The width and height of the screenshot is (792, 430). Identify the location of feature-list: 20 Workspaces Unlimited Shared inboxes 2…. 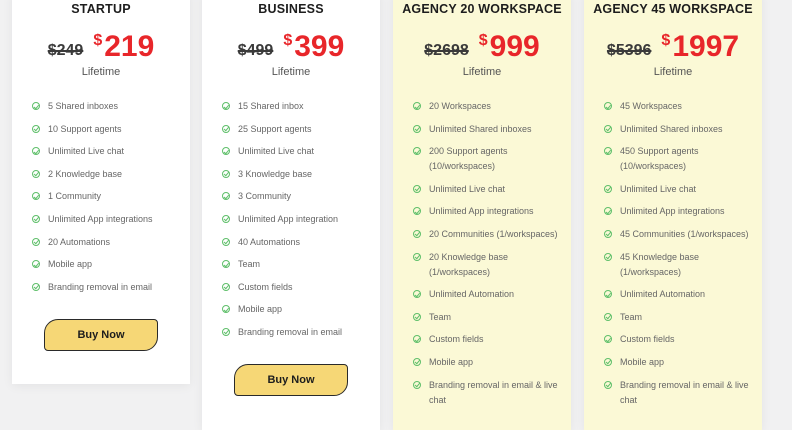
(489, 257).